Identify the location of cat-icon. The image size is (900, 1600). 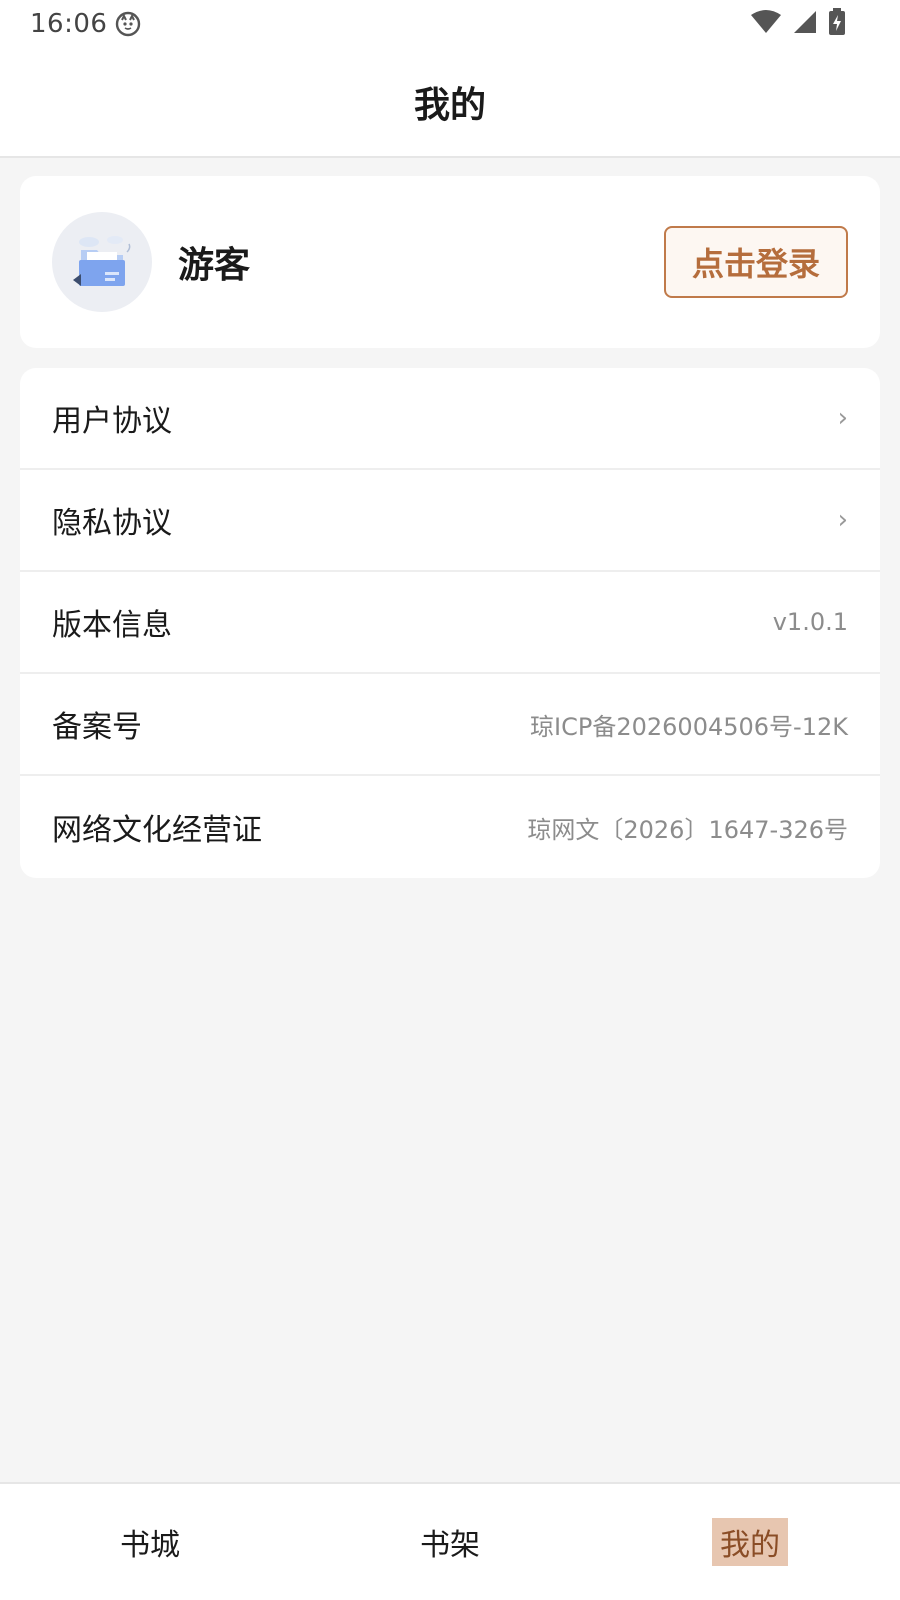
(128, 24).